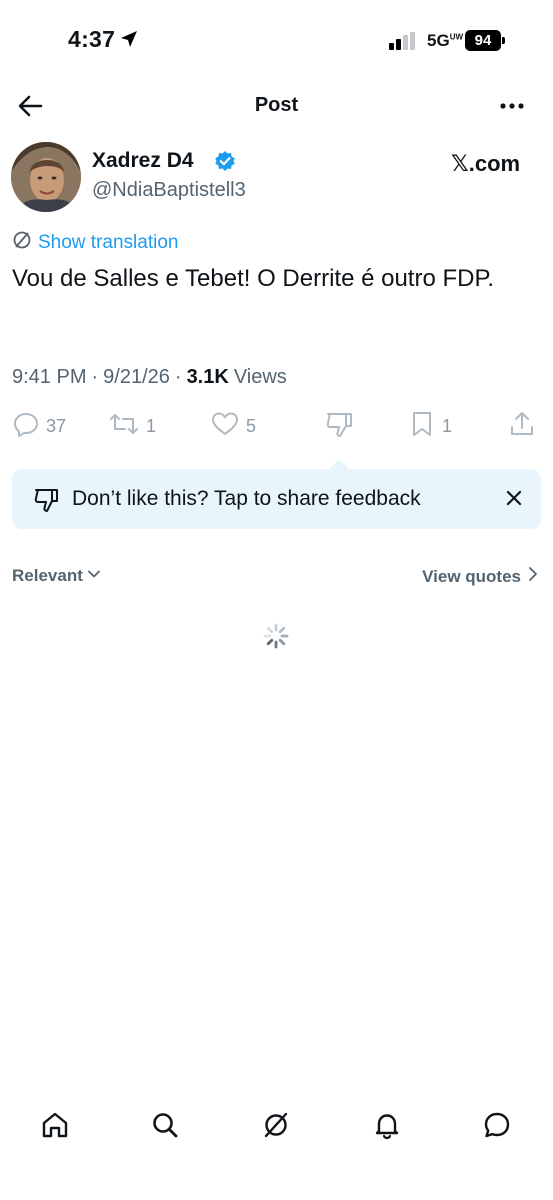  I want to click on verified-badge-icon, so click(225, 163).